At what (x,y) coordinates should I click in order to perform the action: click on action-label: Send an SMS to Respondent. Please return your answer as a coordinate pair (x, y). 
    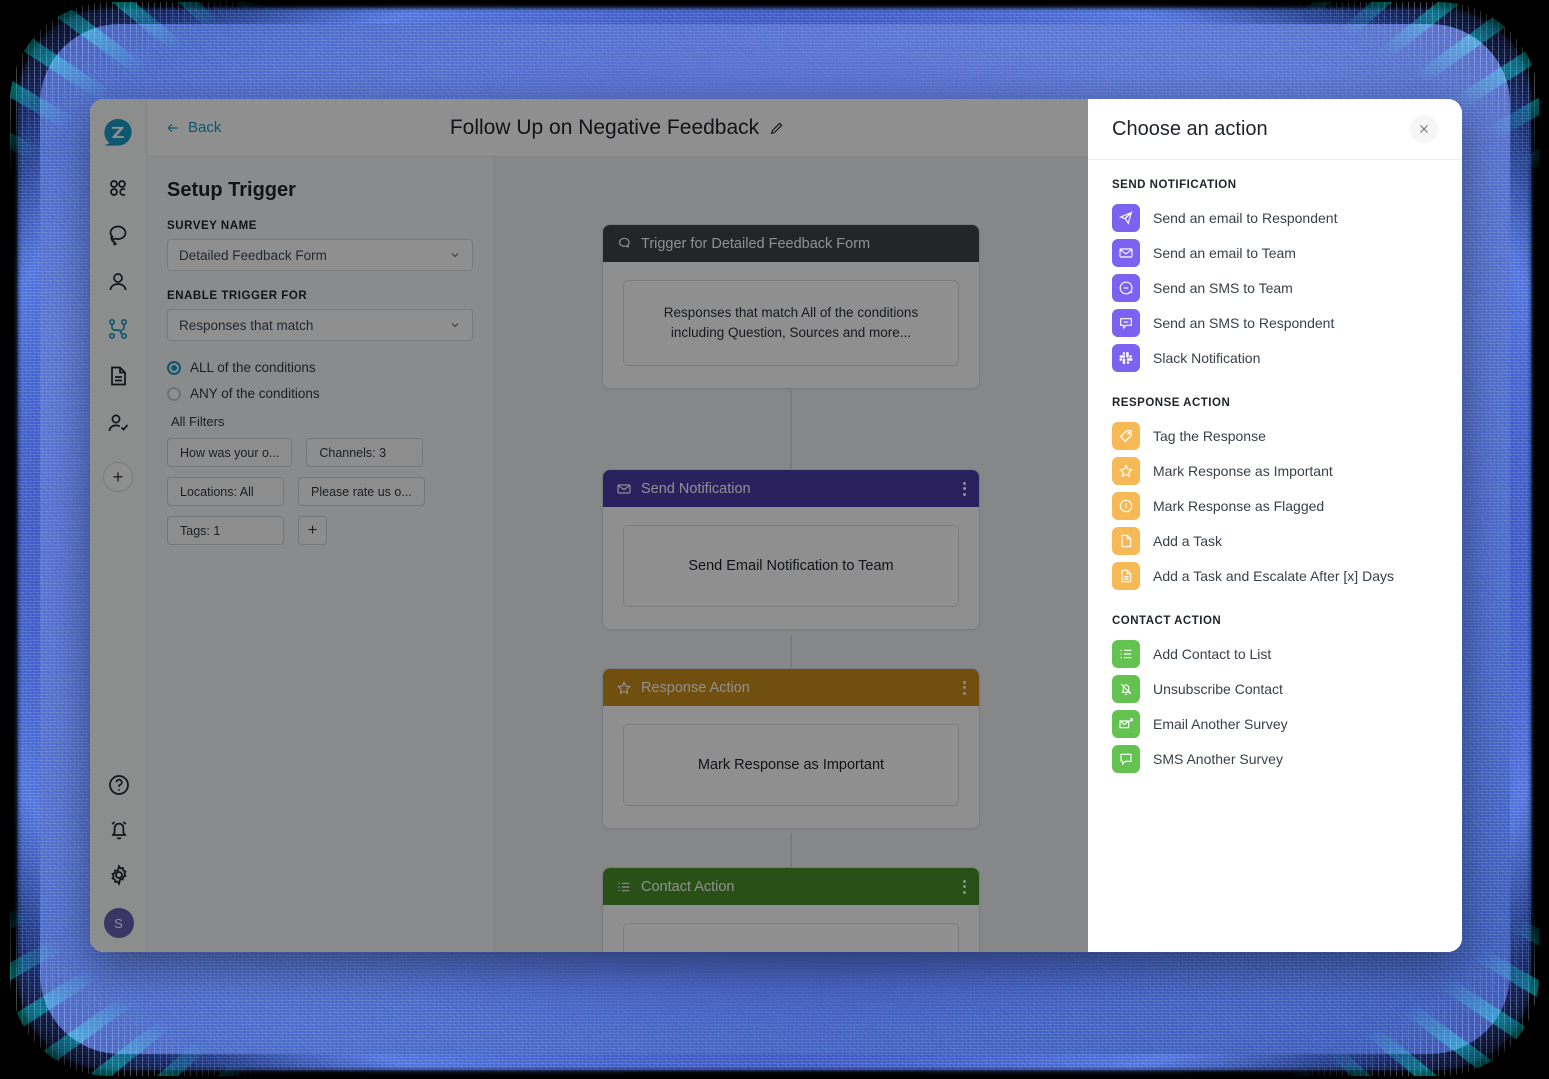
    Looking at the image, I should click on (1244, 322).